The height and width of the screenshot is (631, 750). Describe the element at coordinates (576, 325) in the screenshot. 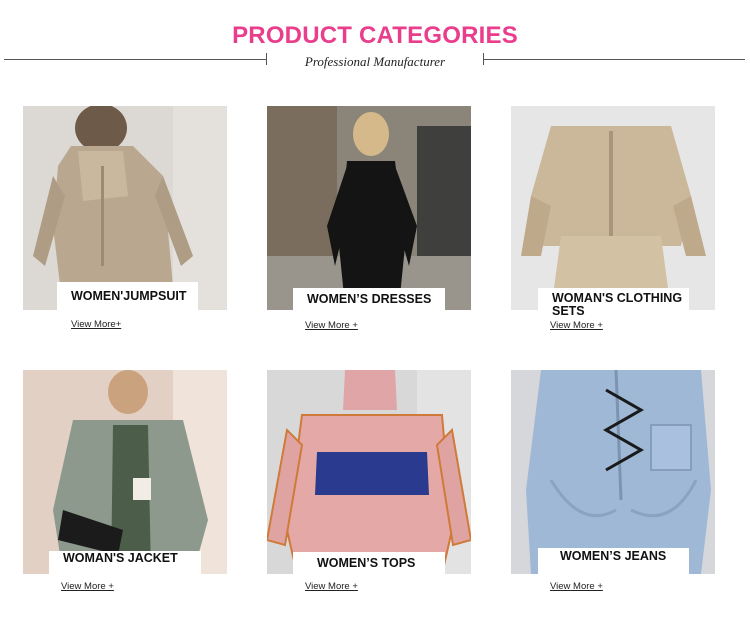

I see `view-more-link-clothing-sets: View More +` at that location.